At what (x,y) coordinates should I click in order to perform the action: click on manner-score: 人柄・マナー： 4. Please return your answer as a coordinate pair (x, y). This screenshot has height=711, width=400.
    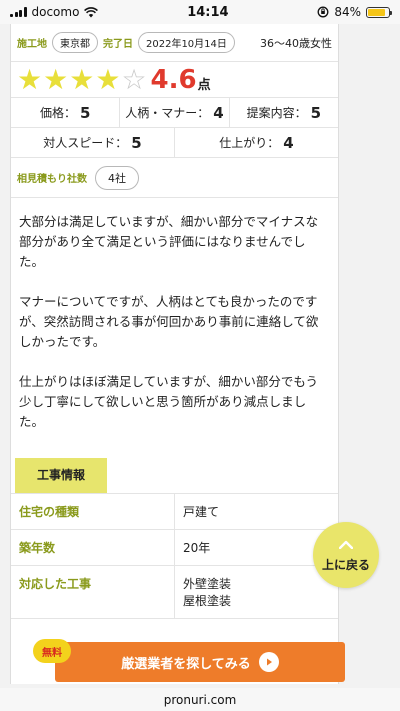
    Looking at the image, I should click on (175, 112).